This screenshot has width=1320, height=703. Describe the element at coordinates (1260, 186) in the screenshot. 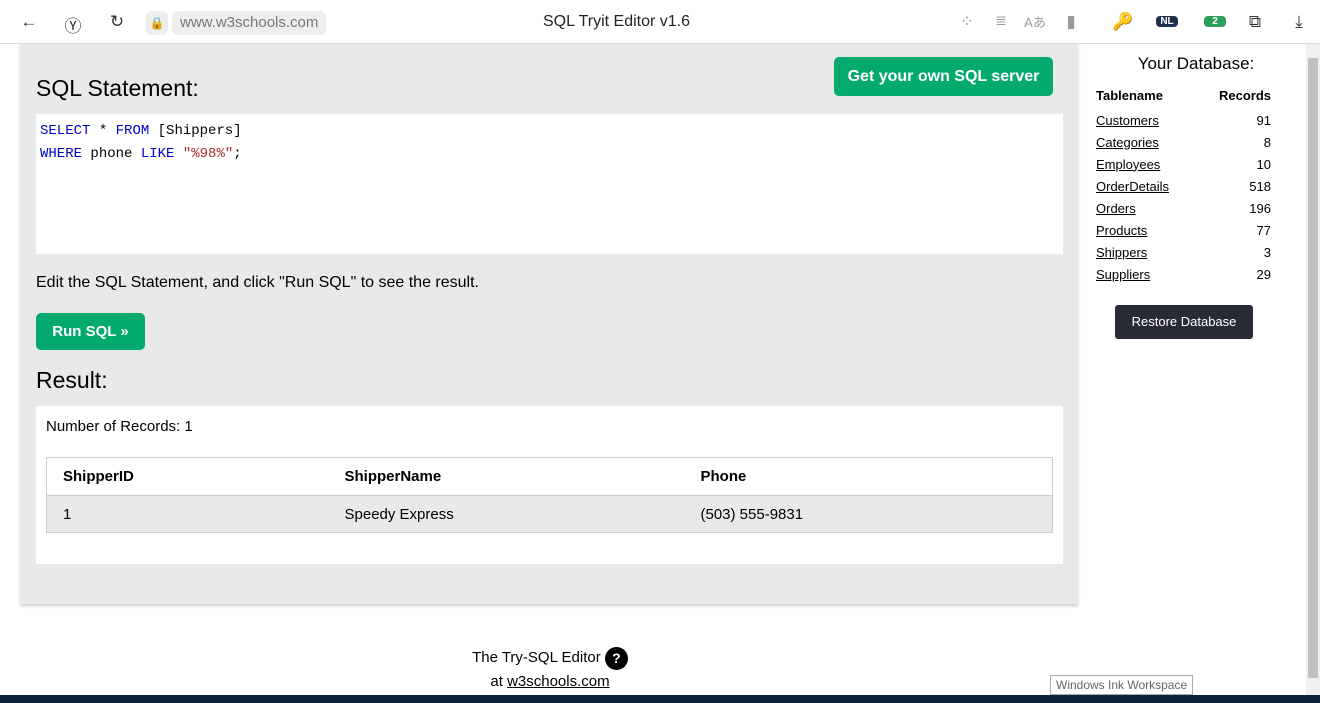

I see `record-count: 518` at that location.